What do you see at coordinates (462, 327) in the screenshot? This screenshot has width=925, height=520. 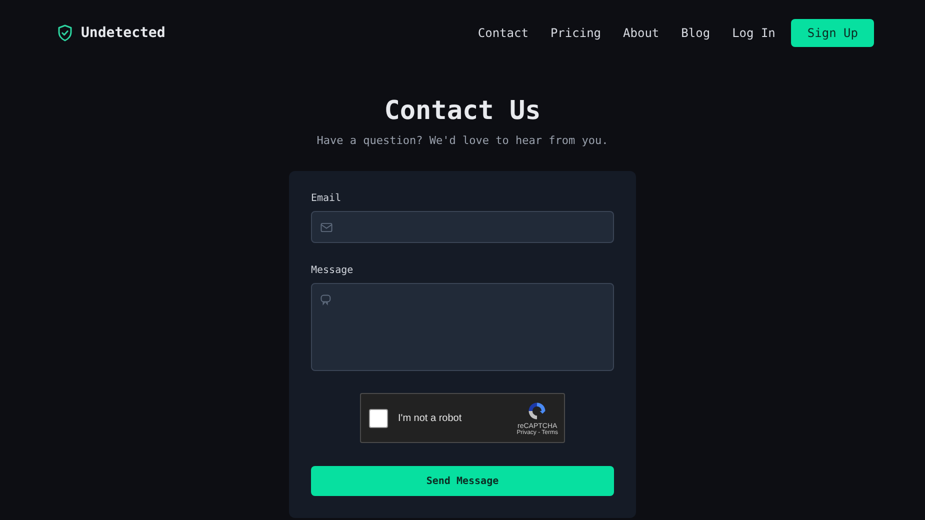 I see `message-field` at bounding box center [462, 327].